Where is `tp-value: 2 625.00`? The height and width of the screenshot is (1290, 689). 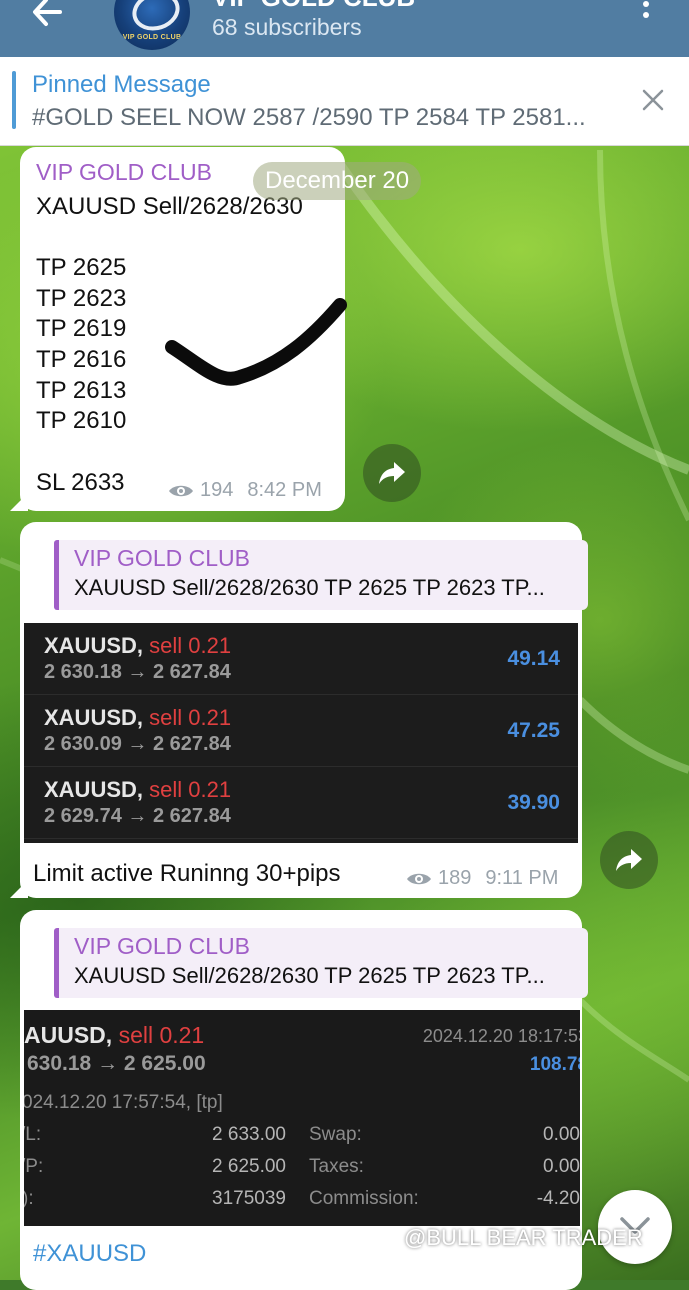 tp-value: 2 625.00 is located at coordinates (249, 1166).